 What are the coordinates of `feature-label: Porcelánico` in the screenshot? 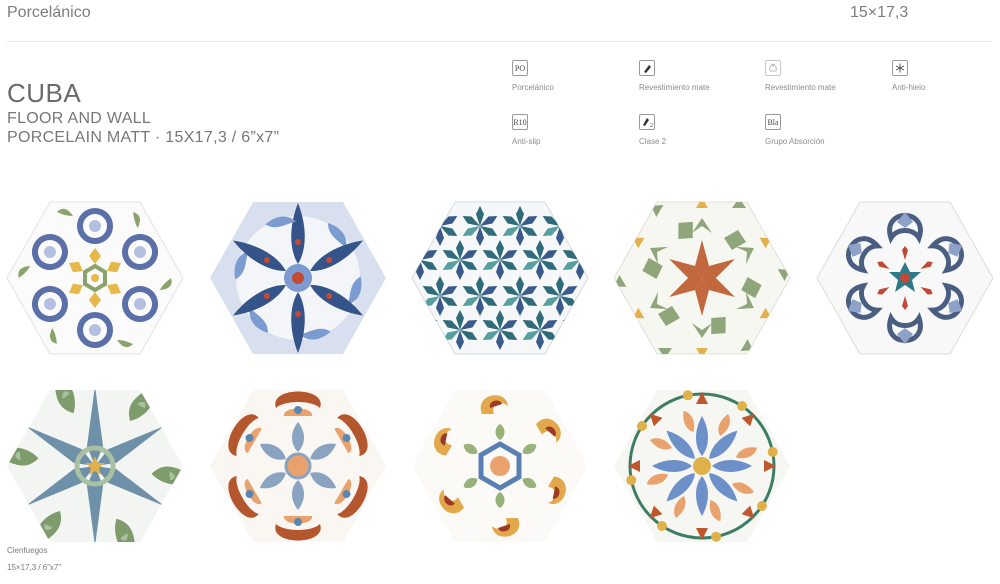 It's located at (533, 87).